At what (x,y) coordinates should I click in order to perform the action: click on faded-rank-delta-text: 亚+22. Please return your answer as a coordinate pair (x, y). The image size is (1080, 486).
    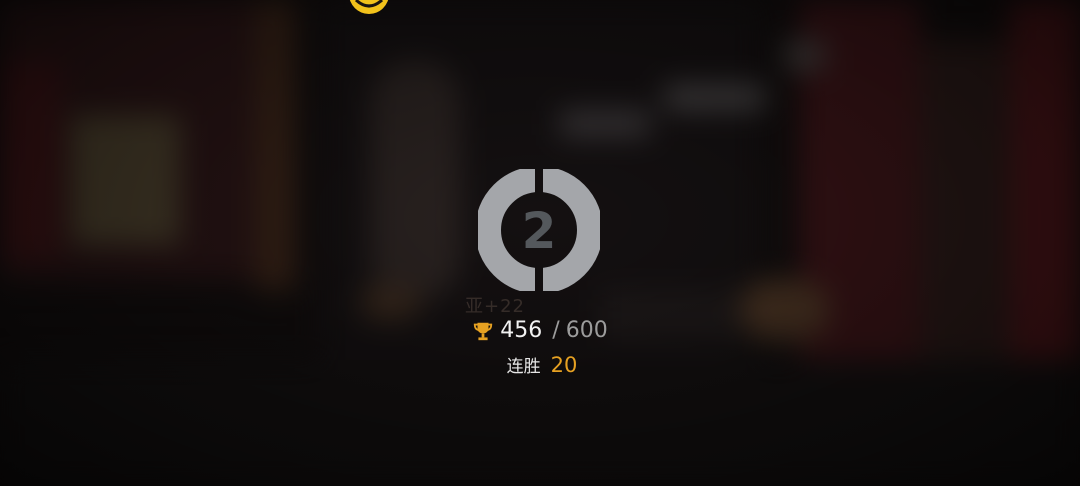
    Looking at the image, I should click on (495, 306).